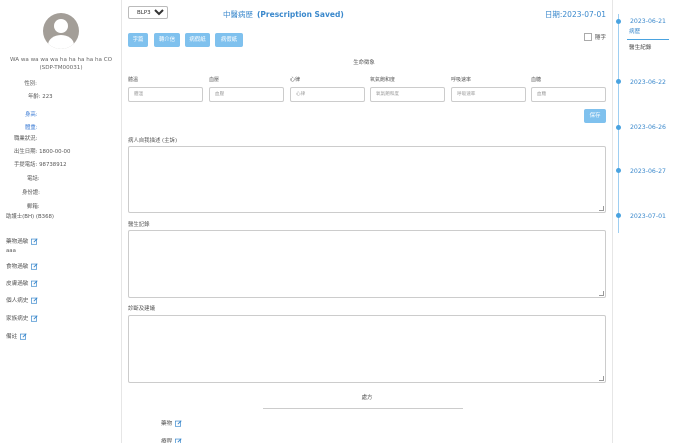 This screenshot has height=443, width=680. Describe the element at coordinates (648, 82) in the screenshot. I see `timeline-date-2: 2023-06-22` at that location.